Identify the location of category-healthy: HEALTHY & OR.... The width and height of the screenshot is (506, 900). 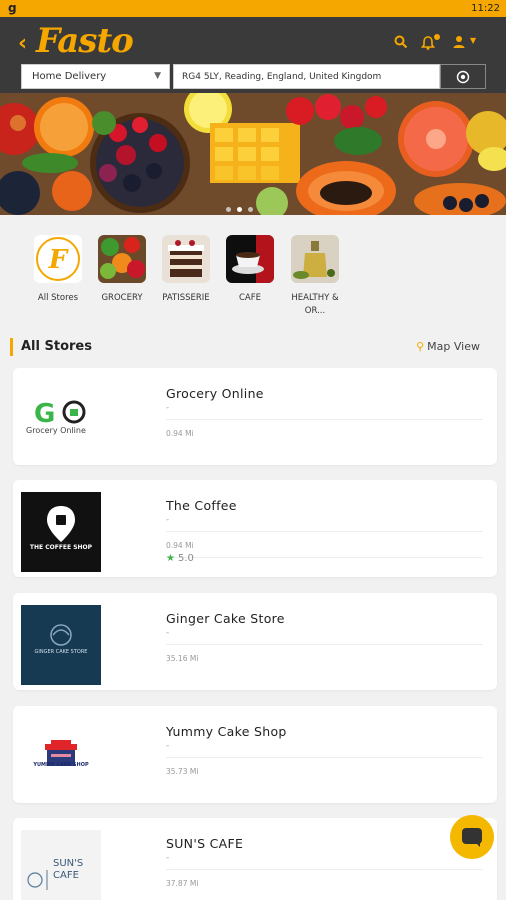
(315, 276).